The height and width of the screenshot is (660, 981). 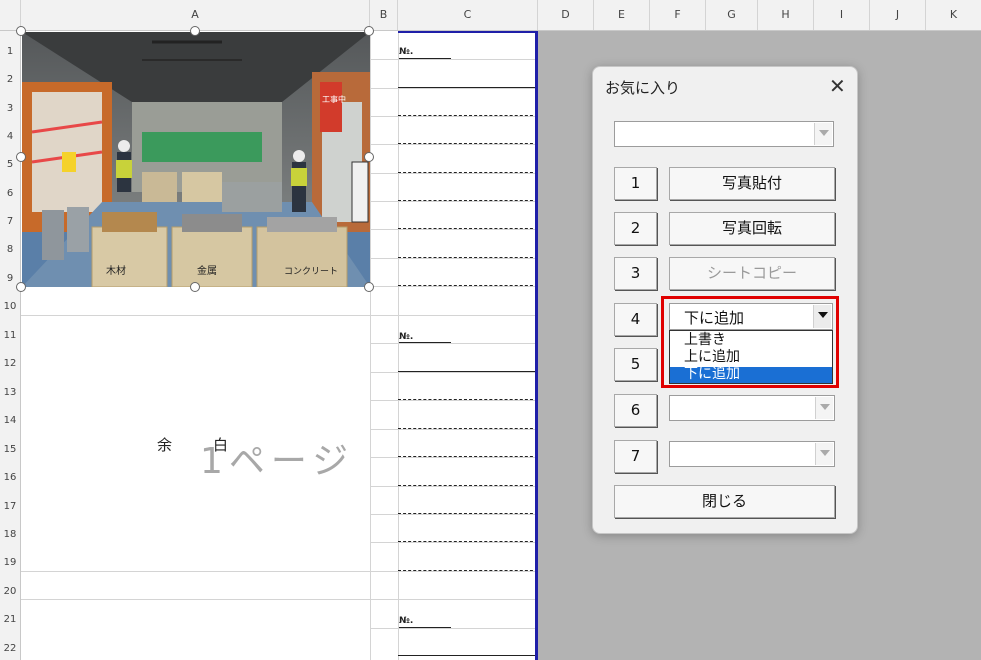 I want to click on favorite-select-combo, so click(x=724, y=134).